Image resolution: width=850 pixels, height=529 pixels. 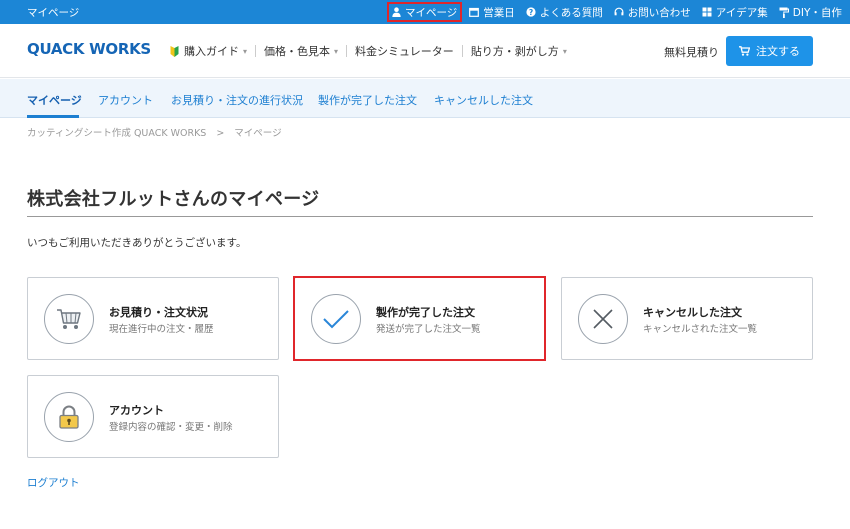 I want to click on person-icon, so click(x=396, y=12).